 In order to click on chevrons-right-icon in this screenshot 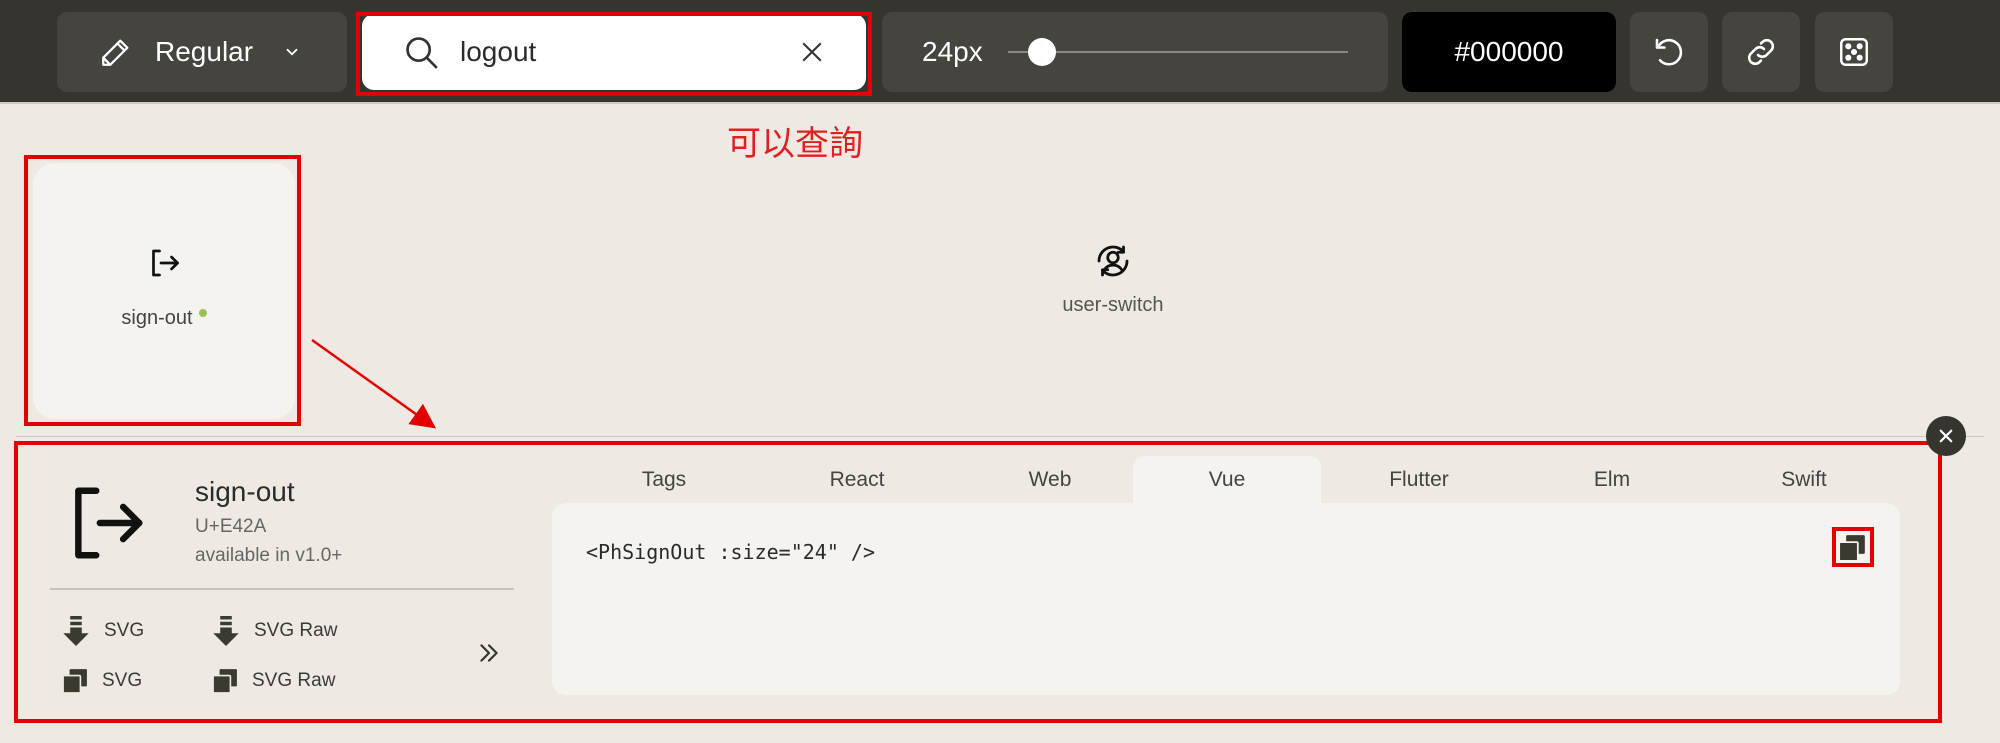, I will do `click(489, 653)`.